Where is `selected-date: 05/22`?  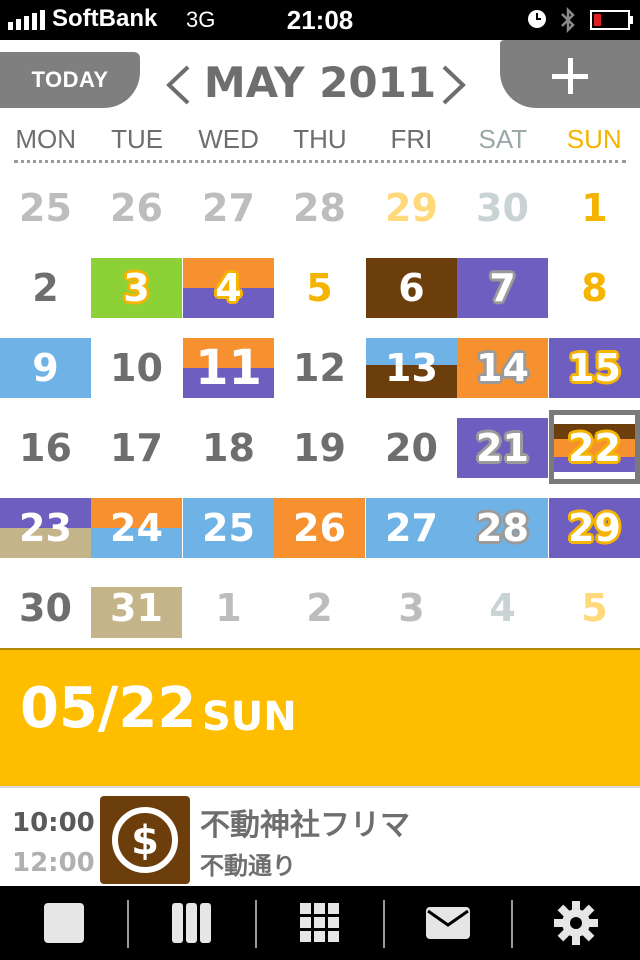
selected-date: 05/22 is located at coordinates (108, 708).